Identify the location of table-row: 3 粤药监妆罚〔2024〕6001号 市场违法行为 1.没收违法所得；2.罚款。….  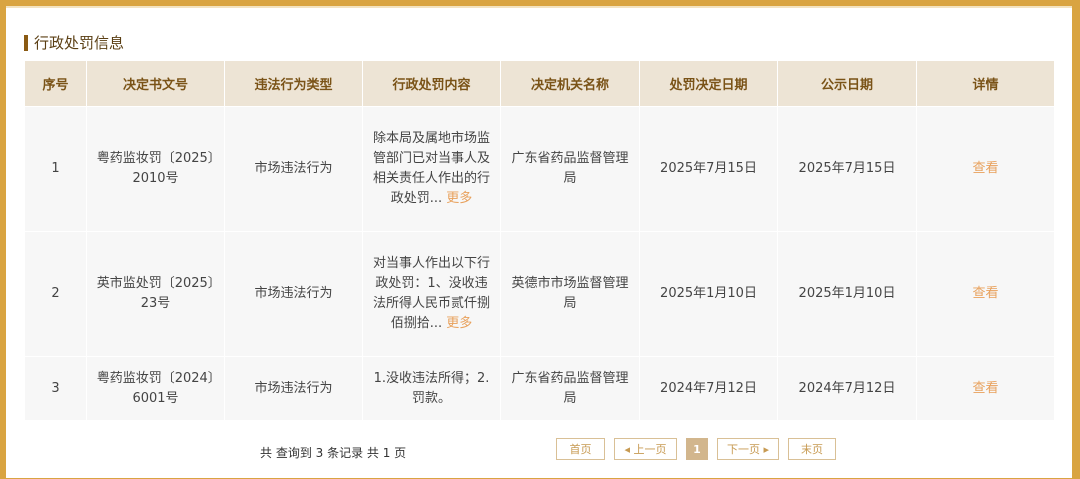
(539, 388).